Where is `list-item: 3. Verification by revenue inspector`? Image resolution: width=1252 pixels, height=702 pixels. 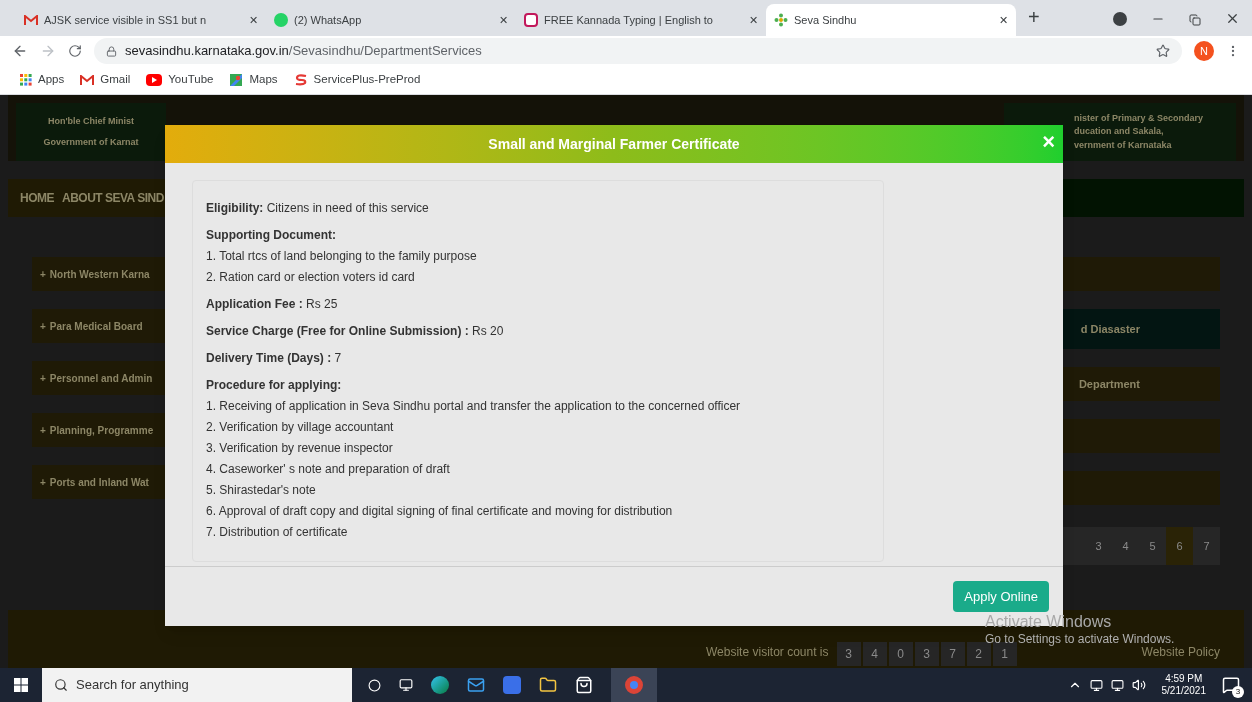
list-item: 3. Verification by revenue inspector is located at coordinates (300, 448).